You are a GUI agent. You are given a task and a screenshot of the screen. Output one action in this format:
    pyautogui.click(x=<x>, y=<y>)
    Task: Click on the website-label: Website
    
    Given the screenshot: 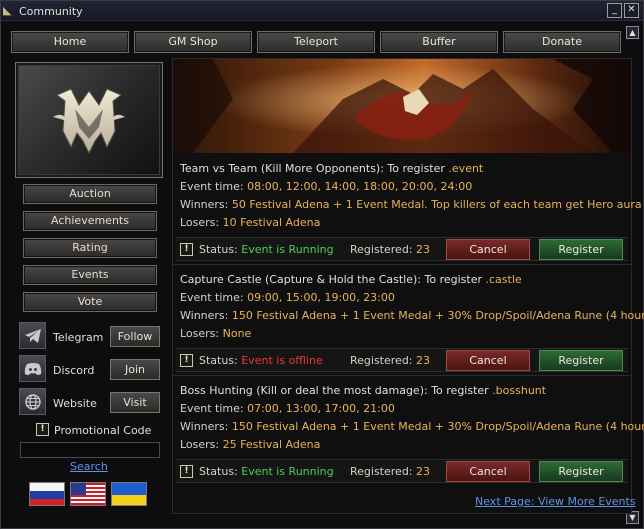 What is the action you would take?
    pyautogui.click(x=75, y=403)
    